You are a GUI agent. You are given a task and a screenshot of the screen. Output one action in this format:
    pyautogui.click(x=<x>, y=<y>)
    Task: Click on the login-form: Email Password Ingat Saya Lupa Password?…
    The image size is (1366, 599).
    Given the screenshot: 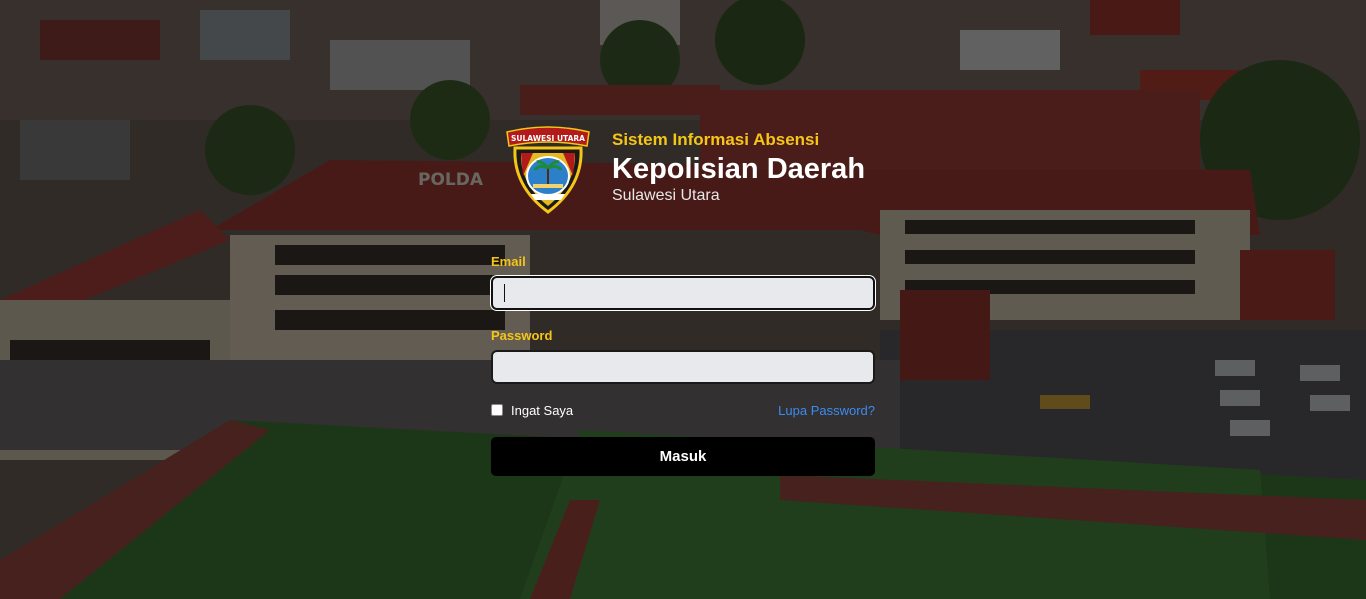 What is the action you would take?
    pyautogui.click(x=683, y=365)
    